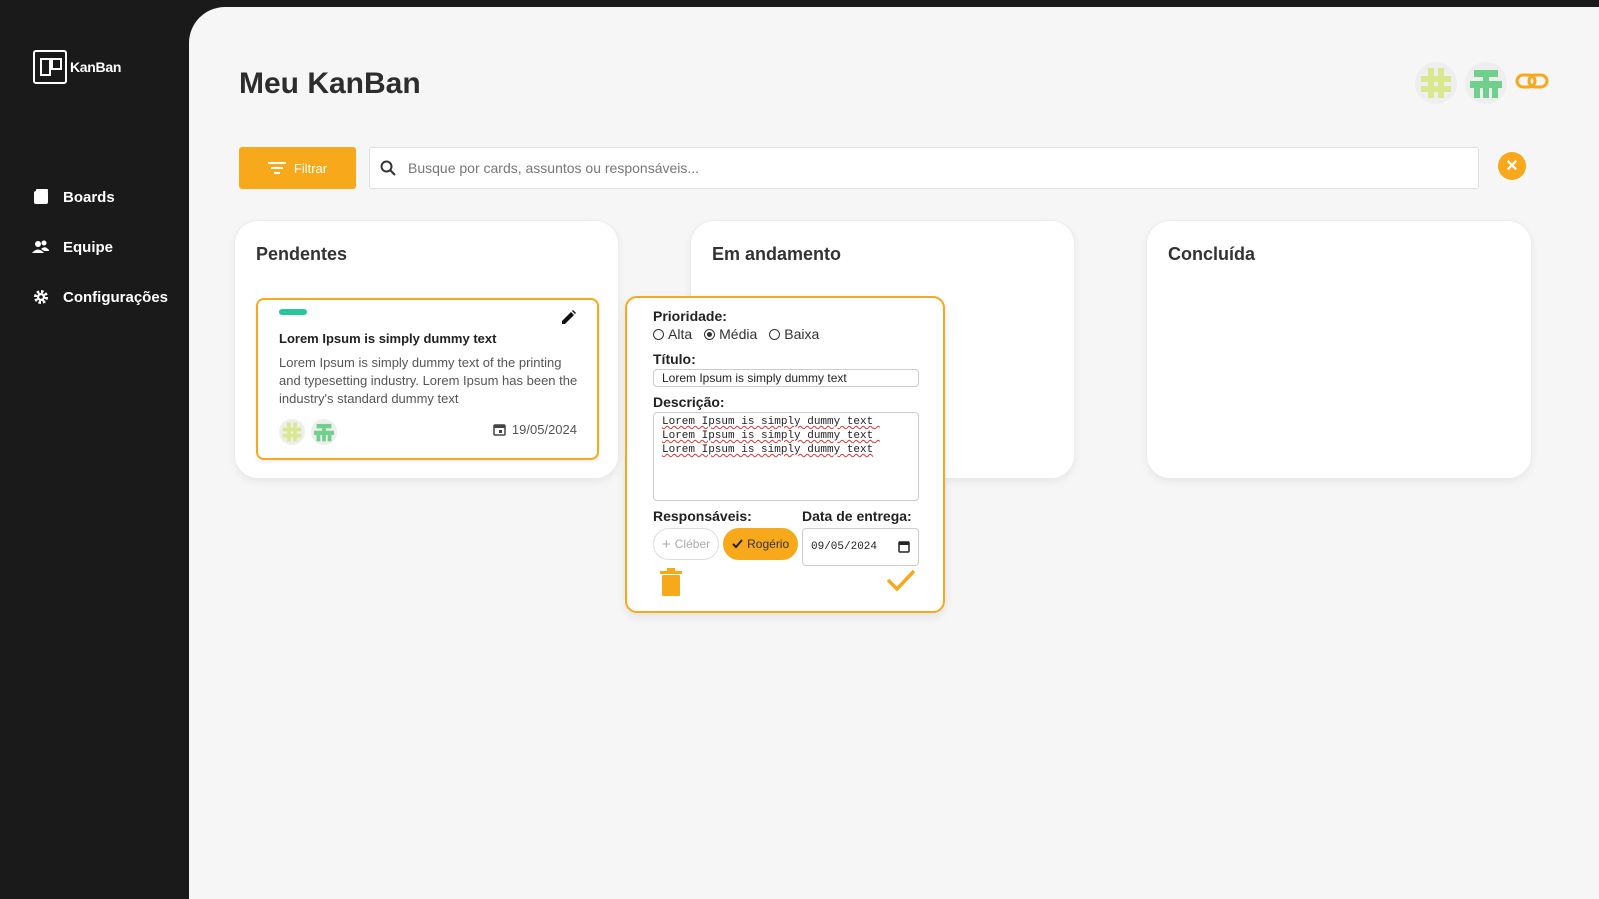  I want to click on priority-option-alta: Alta, so click(672, 334).